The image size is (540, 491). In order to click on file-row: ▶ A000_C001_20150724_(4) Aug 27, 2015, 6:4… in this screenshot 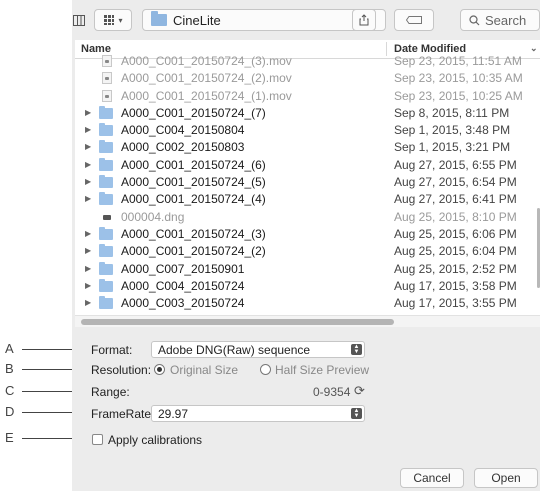, I will do `click(307, 199)`.